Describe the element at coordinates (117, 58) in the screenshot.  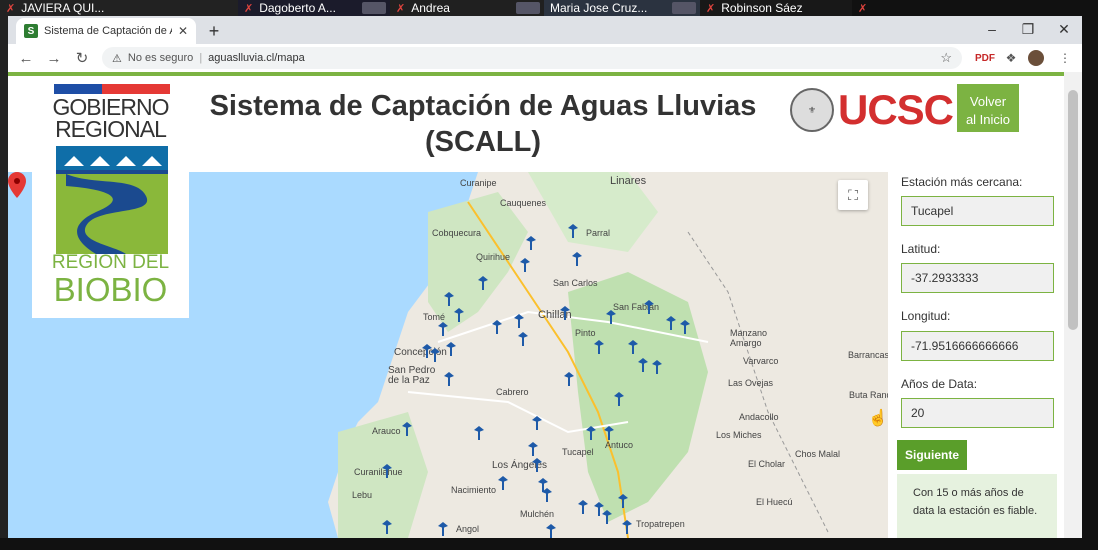
I see `warning-icon: ⚠` at that location.